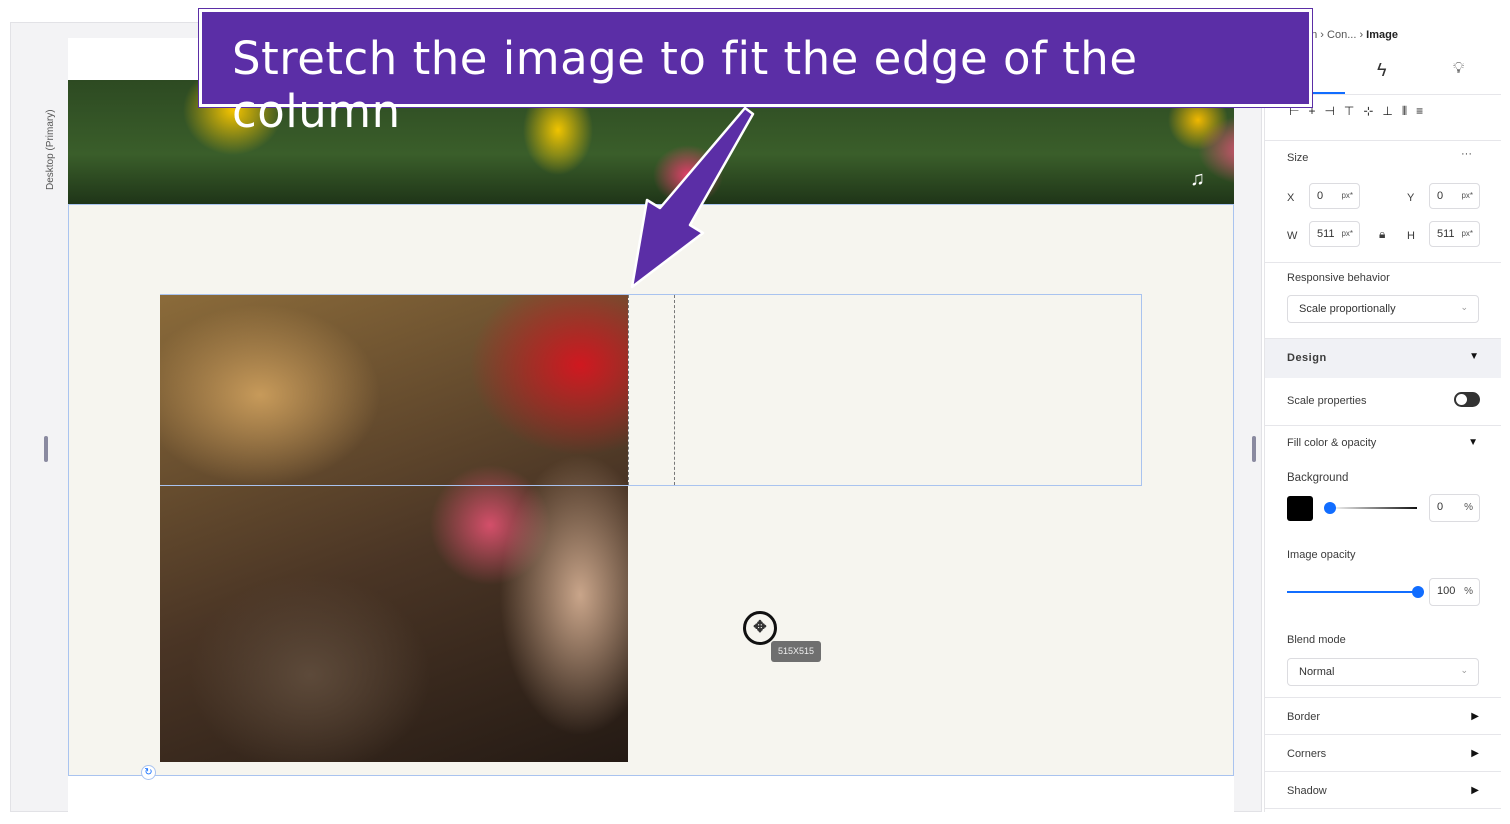  What do you see at coordinates (1338, 278) in the screenshot?
I see `responsive-label: Responsive behavior` at bounding box center [1338, 278].